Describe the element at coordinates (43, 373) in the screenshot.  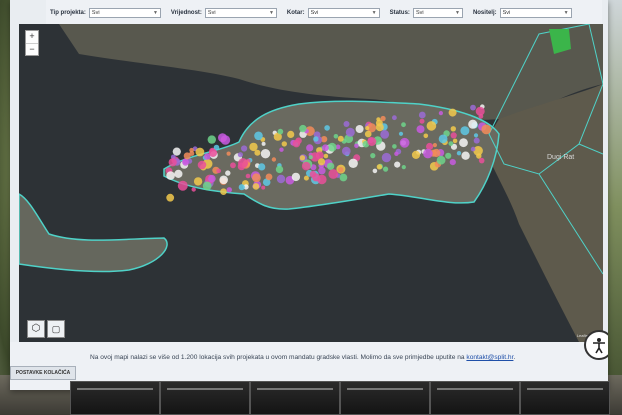
I see `cookie-settings-button: POSTAVKE KOLAČIĆA` at that location.